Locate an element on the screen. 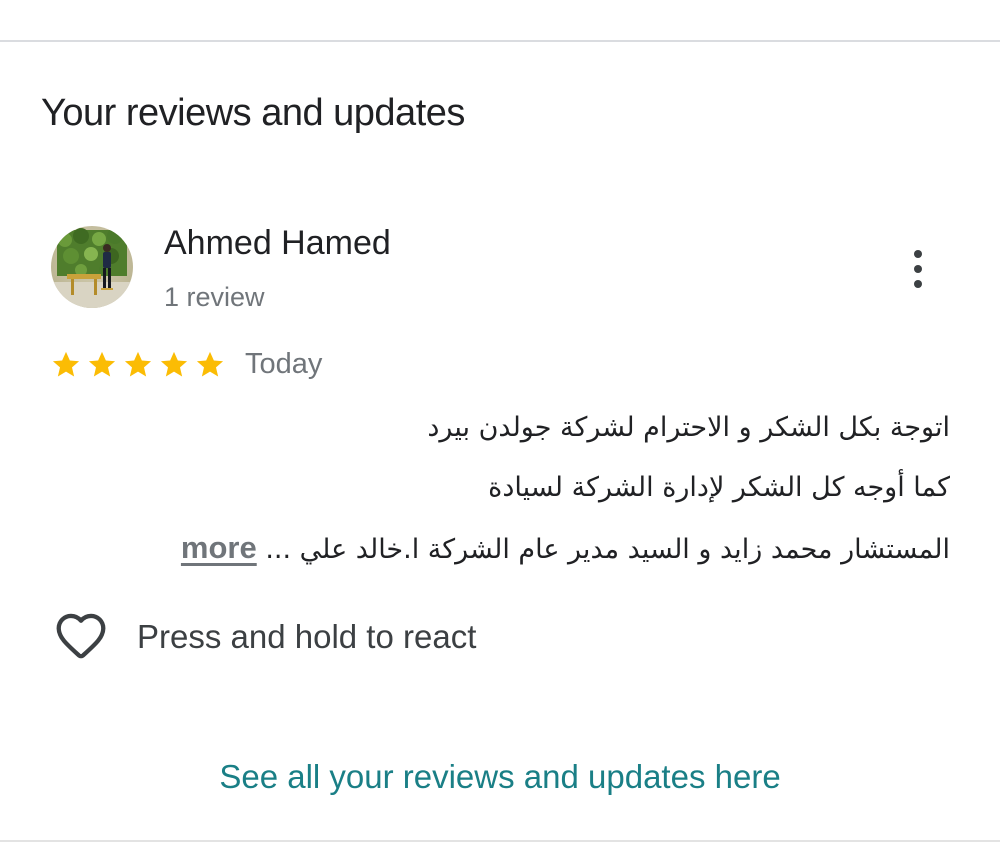 The image size is (1000, 851). avatar is located at coordinates (92, 267).